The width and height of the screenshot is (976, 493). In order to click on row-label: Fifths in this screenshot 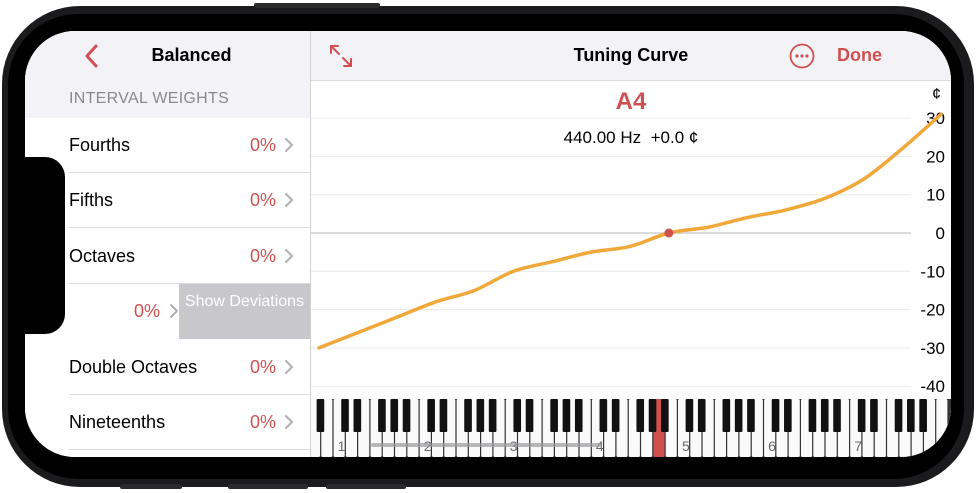, I will do `click(91, 200)`.